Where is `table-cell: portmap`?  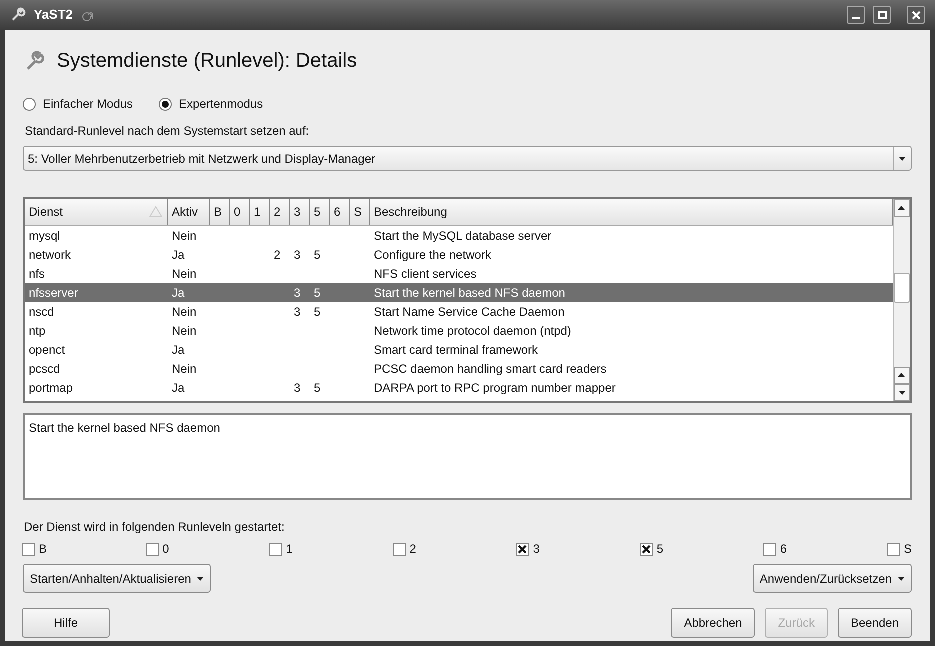
table-cell: portmap is located at coordinates (51, 387).